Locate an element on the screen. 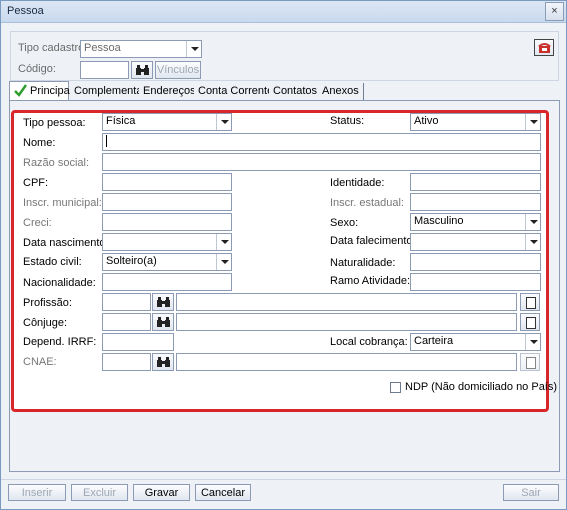 The width and height of the screenshot is (567, 510). search-profissao-button is located at coordinates (163, 302).